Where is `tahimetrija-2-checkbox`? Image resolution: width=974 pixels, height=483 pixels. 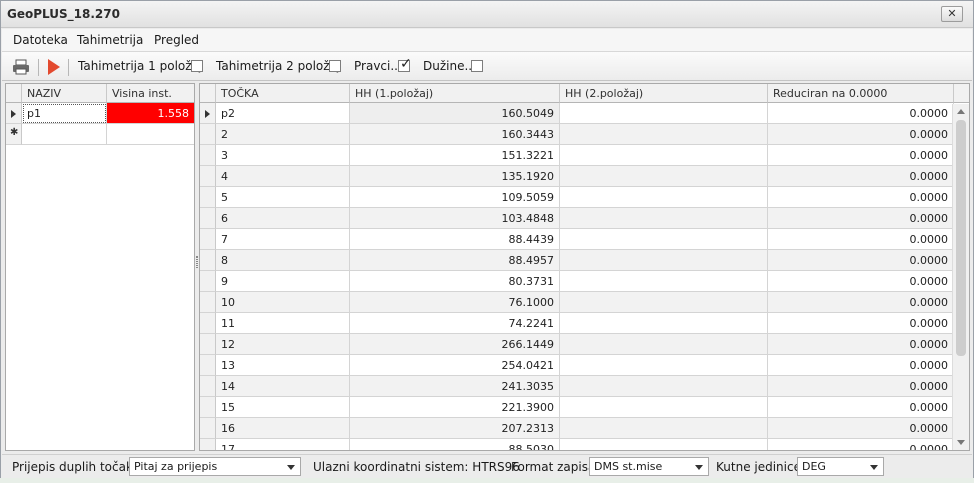 tahimetrija-2-checkbox is located at coordinates (335, 66).